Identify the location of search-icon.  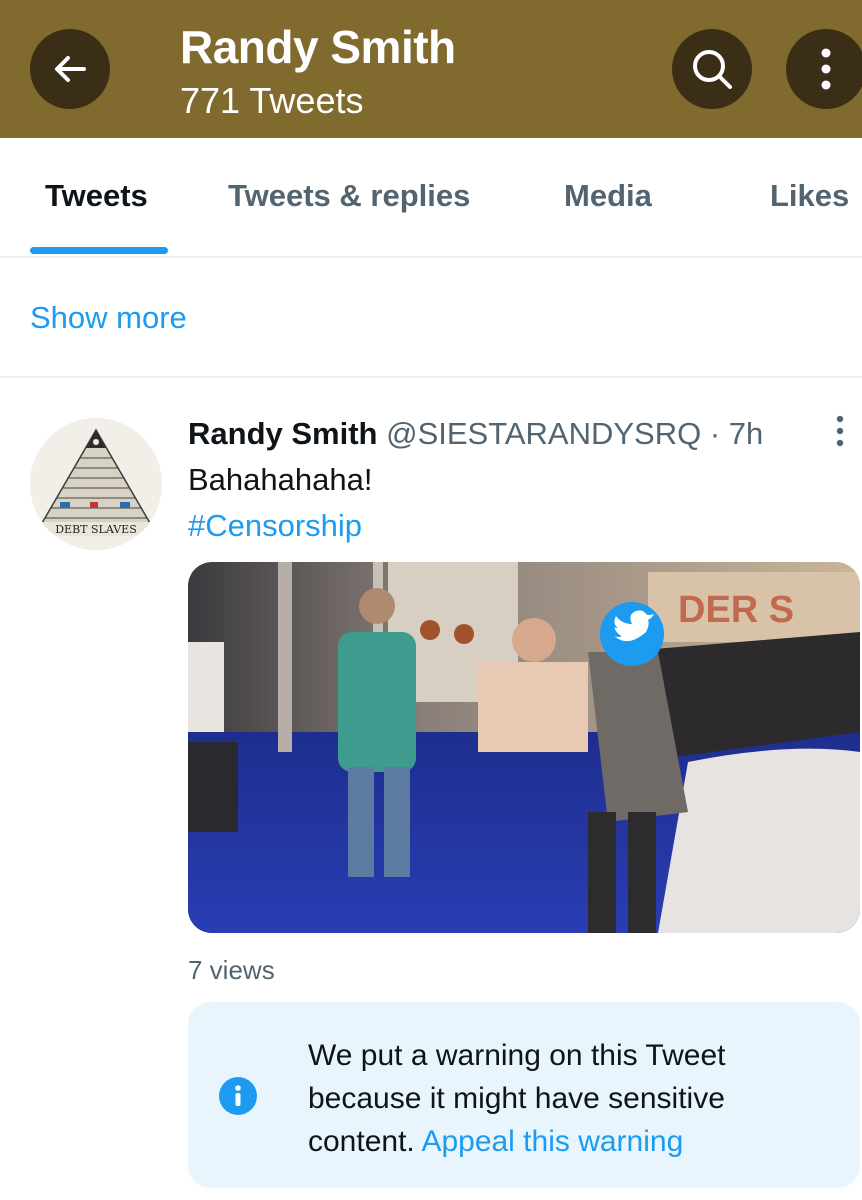
(712, 69).